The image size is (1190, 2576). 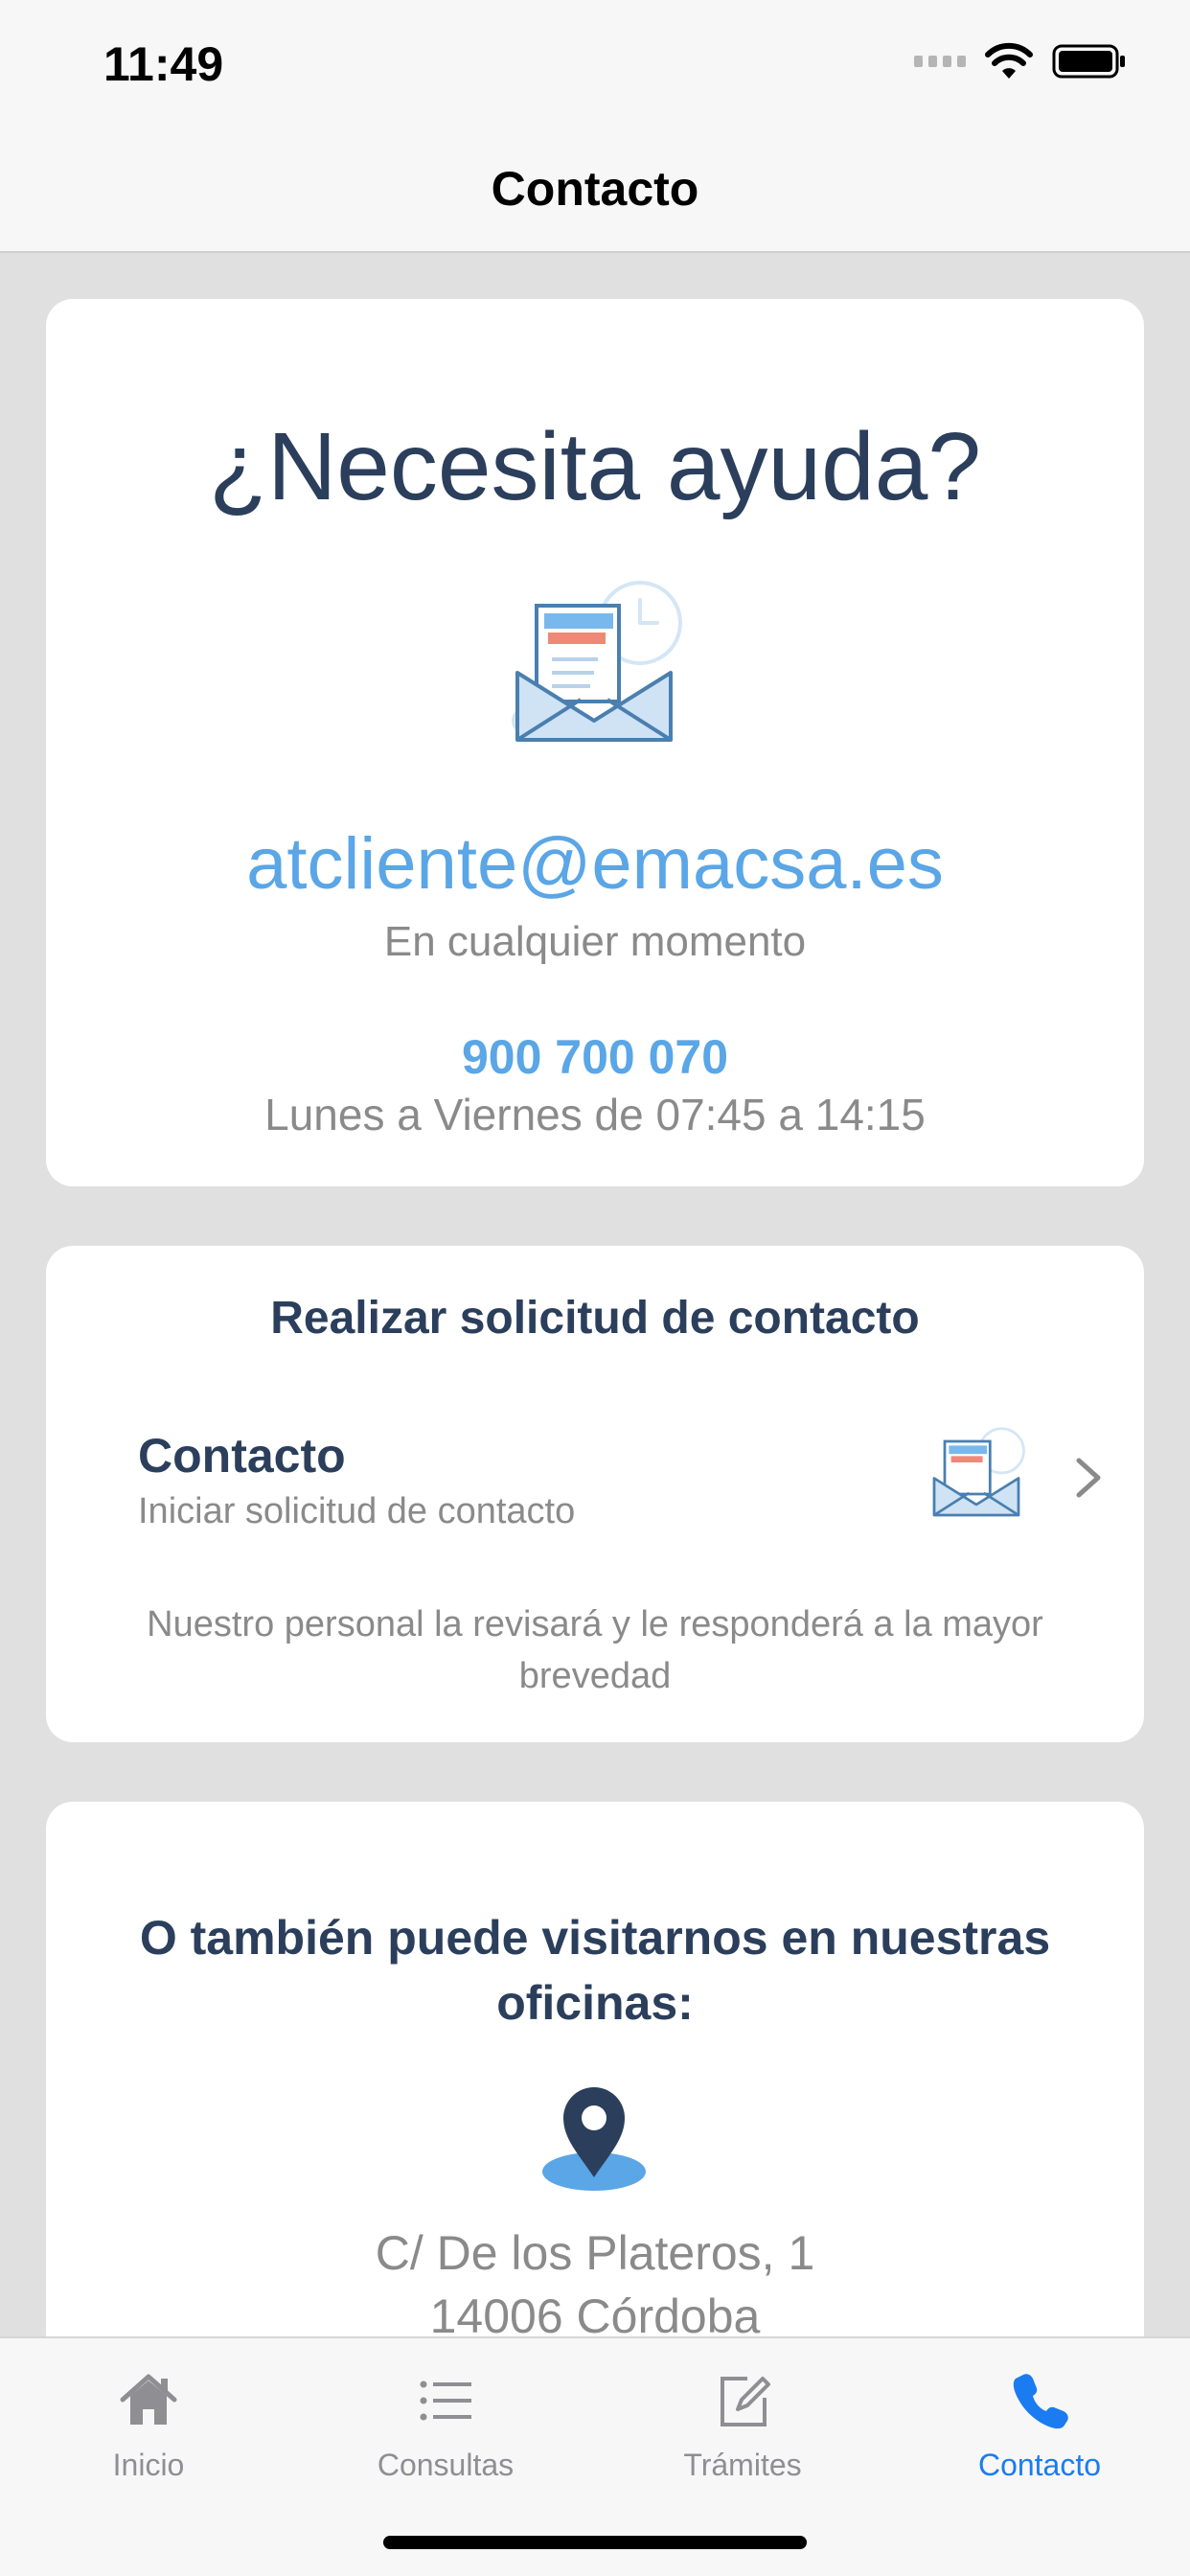 What do you see at coordinates (595, 1114) in the screenshot?
I see `phone-hours: Lunes a Viernes de 07:45 a 14:15` at bounding box center [595, 1114].